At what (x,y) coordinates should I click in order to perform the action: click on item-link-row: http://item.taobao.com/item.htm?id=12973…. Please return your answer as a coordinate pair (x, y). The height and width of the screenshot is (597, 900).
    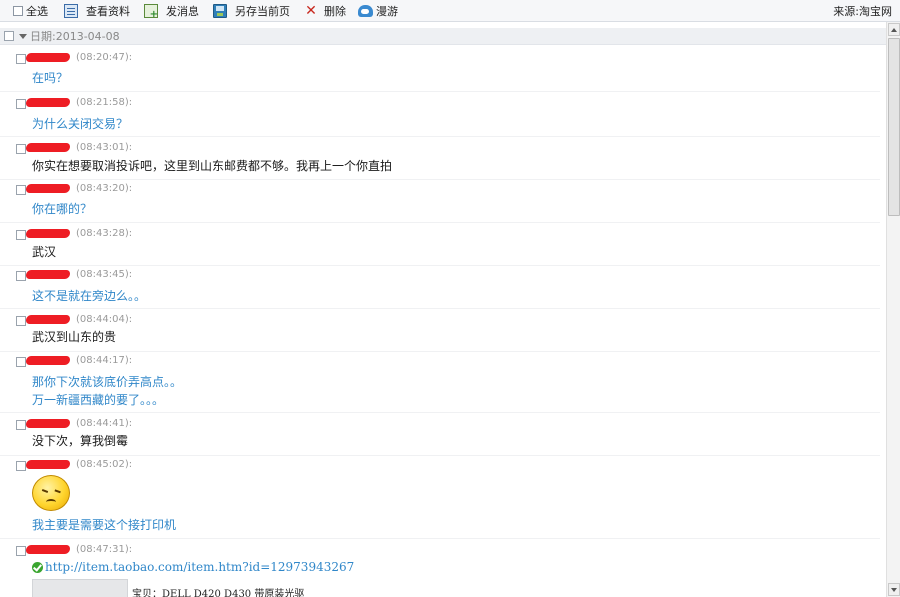
    Looking at the image, I should click on (193, 567).